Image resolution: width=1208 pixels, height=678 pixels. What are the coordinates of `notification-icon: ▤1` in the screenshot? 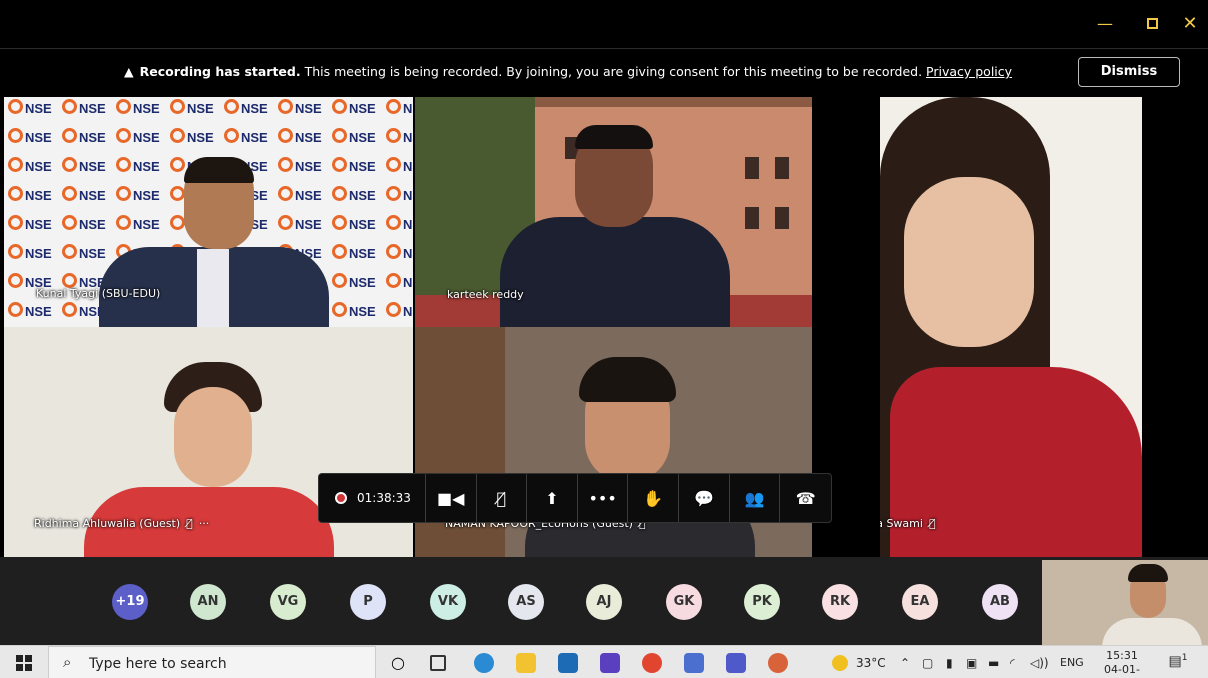 It's located at (1178, 662).